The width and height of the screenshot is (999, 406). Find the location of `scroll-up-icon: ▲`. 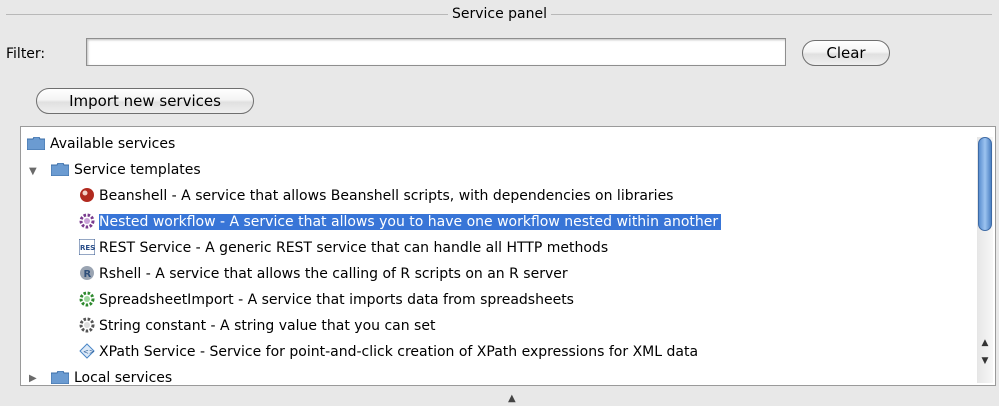

scroll-up-icon: ▲ is located at coordinates (985, 343).